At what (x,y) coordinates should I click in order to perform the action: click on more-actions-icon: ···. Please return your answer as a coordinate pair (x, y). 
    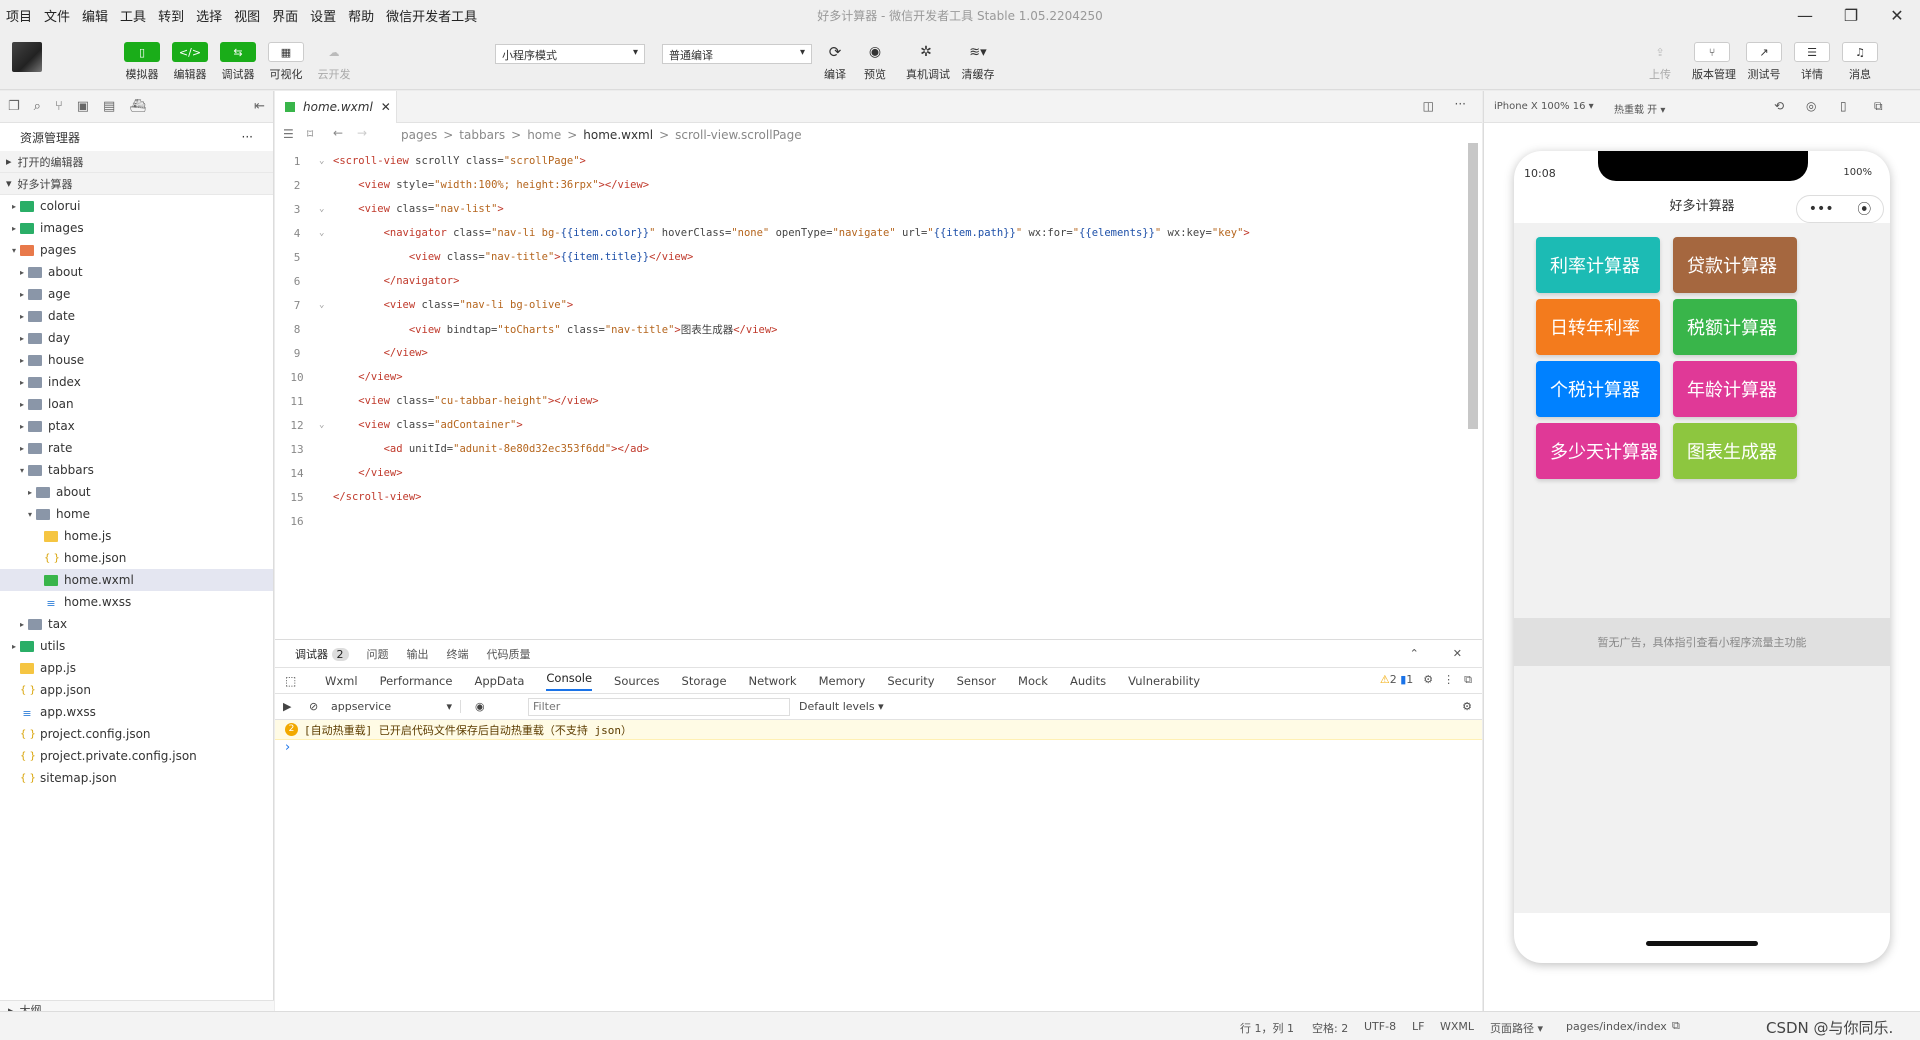
    Looking at the image, I should click on (1460, 104).